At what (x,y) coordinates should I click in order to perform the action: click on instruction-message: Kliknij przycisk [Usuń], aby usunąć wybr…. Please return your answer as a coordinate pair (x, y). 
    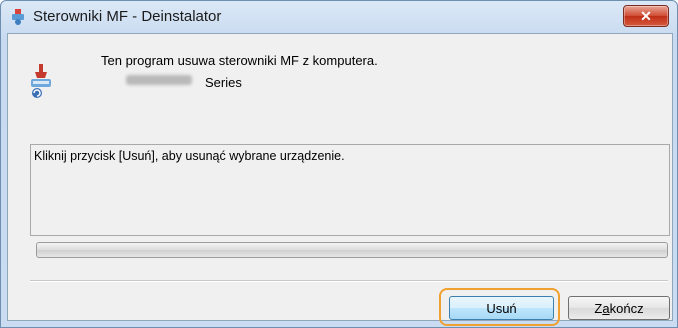
    Looking at the image, I should click on (189, 156).